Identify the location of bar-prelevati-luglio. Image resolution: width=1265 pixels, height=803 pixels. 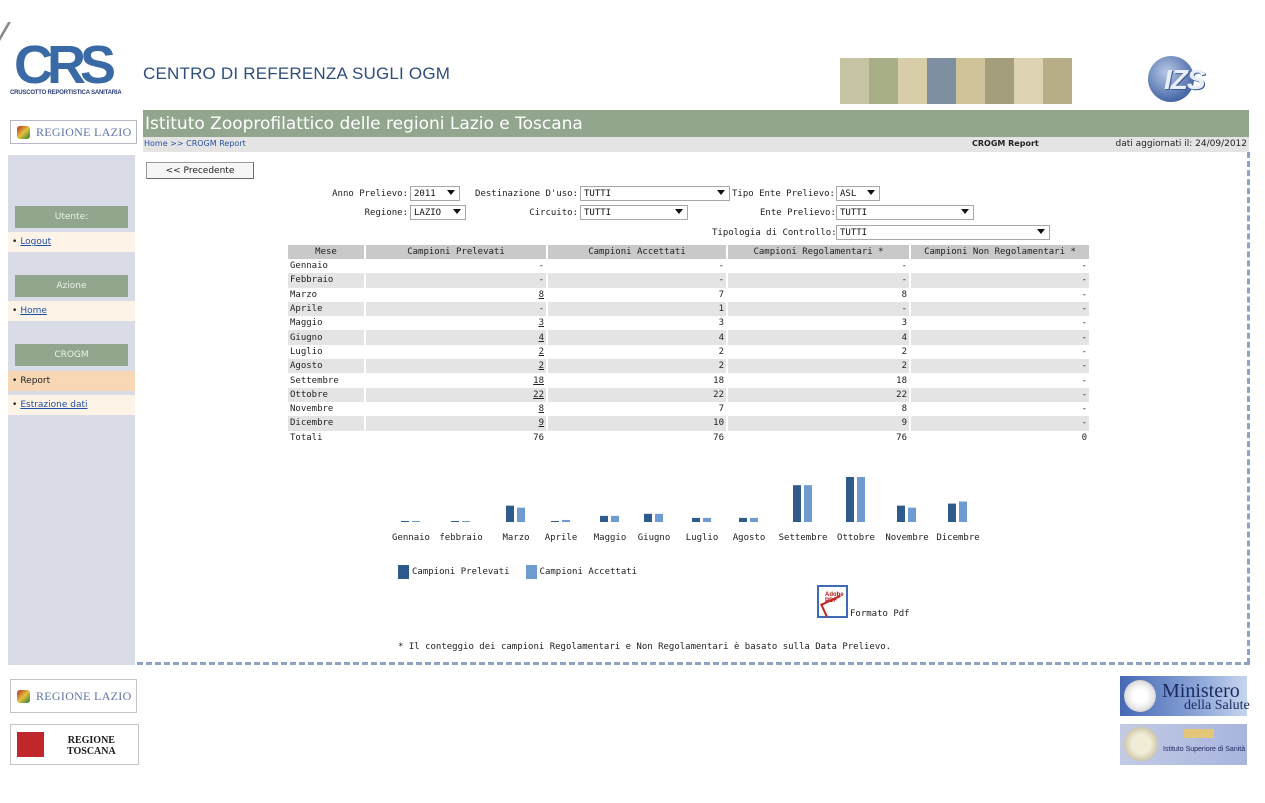
(696, 519).